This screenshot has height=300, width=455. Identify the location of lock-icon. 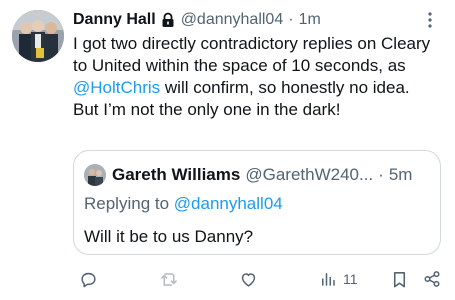
(168, 20).